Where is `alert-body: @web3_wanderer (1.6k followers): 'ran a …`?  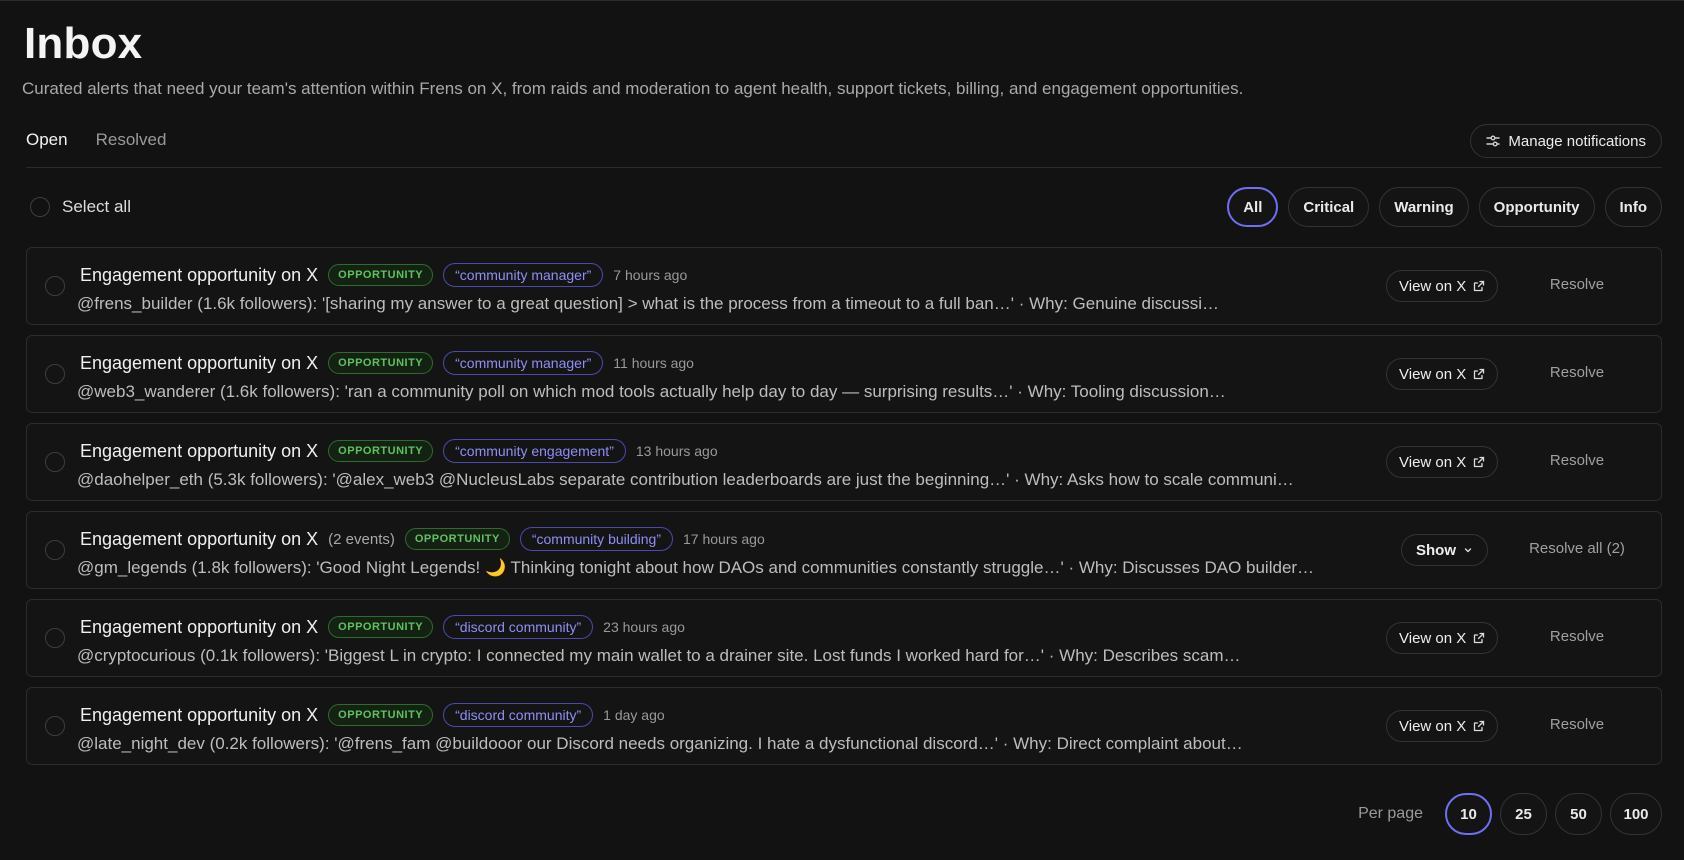
alert-body: @web3_wanderer (1.6k followers): 'ran a … is located at coordinates (651, 391).